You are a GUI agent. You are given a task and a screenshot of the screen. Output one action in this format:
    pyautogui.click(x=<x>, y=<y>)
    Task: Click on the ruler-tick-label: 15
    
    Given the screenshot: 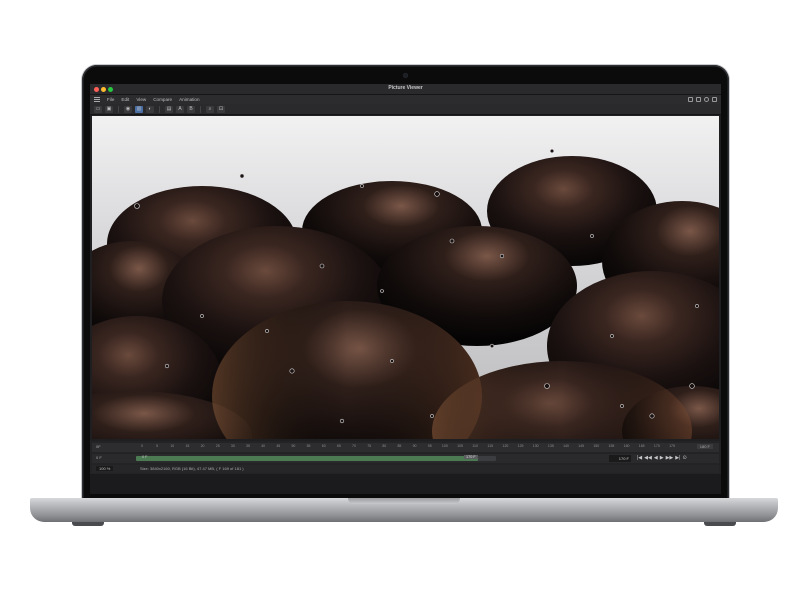 What is the action you would take?
    pyautogui.click(x=187, y=446)
    